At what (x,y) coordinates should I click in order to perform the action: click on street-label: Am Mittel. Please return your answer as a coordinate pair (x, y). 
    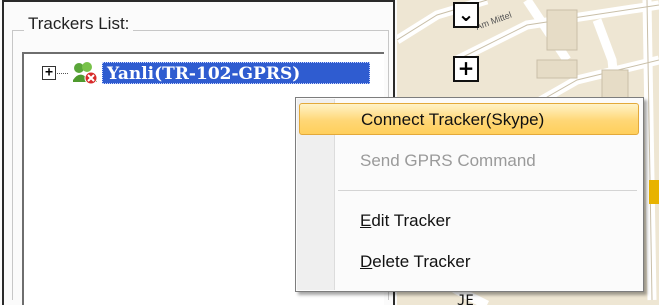
    Looking at the image, I should click on (493, 21).